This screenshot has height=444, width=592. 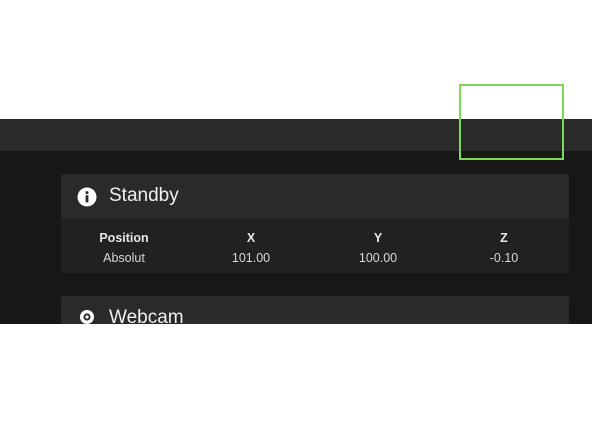 I want to click on position-mode-value: Absolut, so click(x=124, y=258).